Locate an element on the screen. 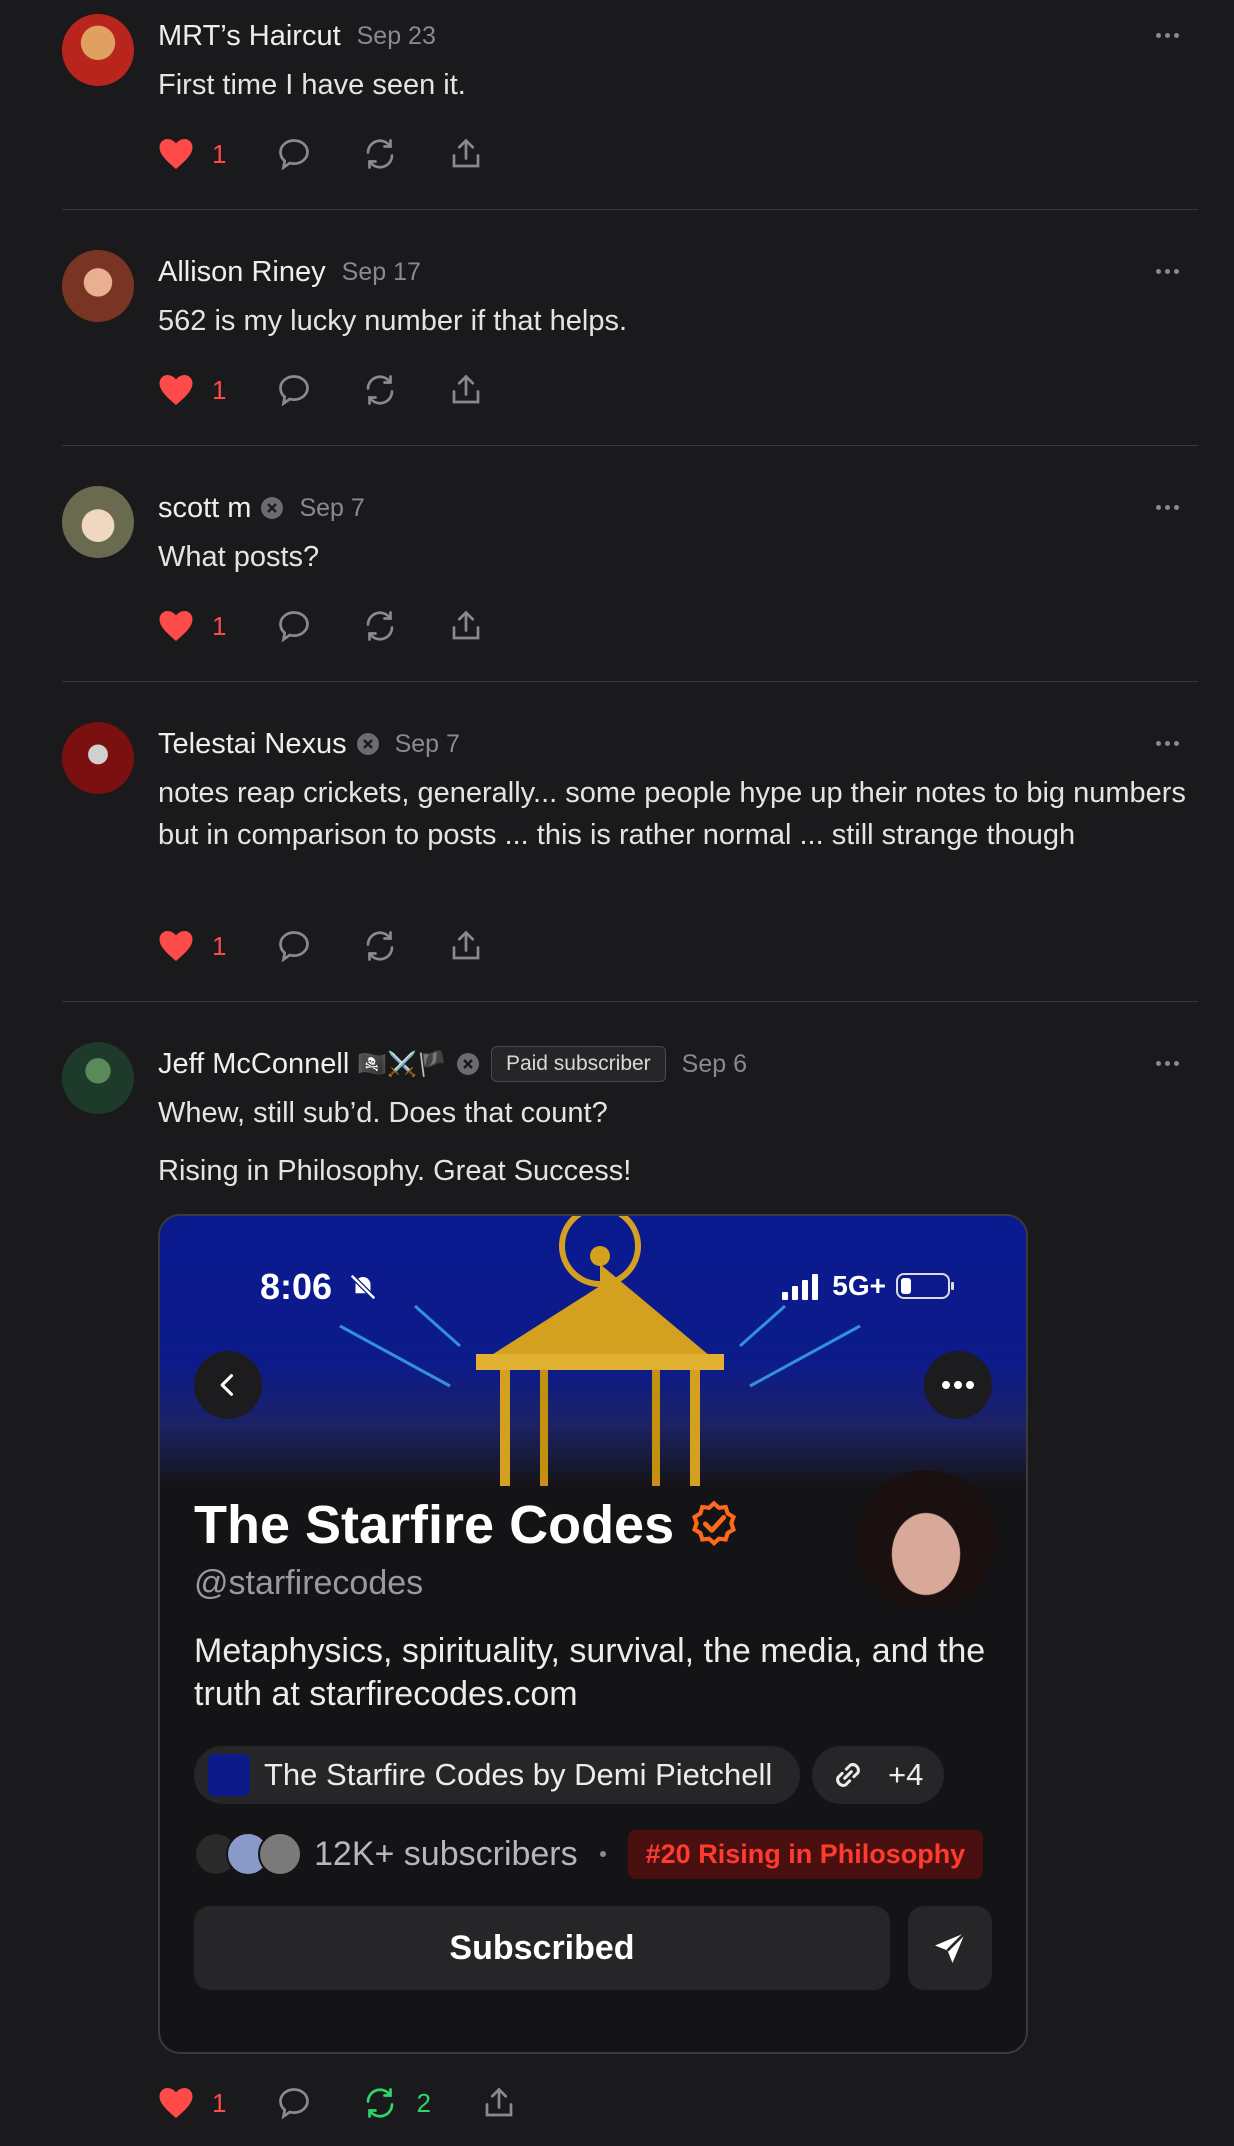  publication-chip: The Starfire Codes by Demi Pietchell is located at coordinates (497, 1775).